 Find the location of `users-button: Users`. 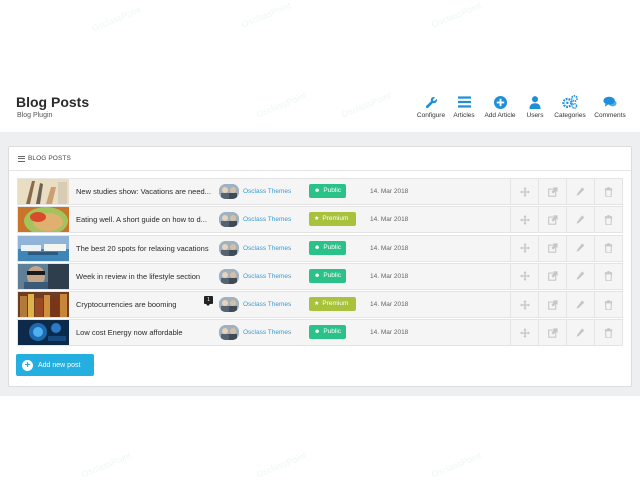

users-button: Users is located at coordinates (535, 106).